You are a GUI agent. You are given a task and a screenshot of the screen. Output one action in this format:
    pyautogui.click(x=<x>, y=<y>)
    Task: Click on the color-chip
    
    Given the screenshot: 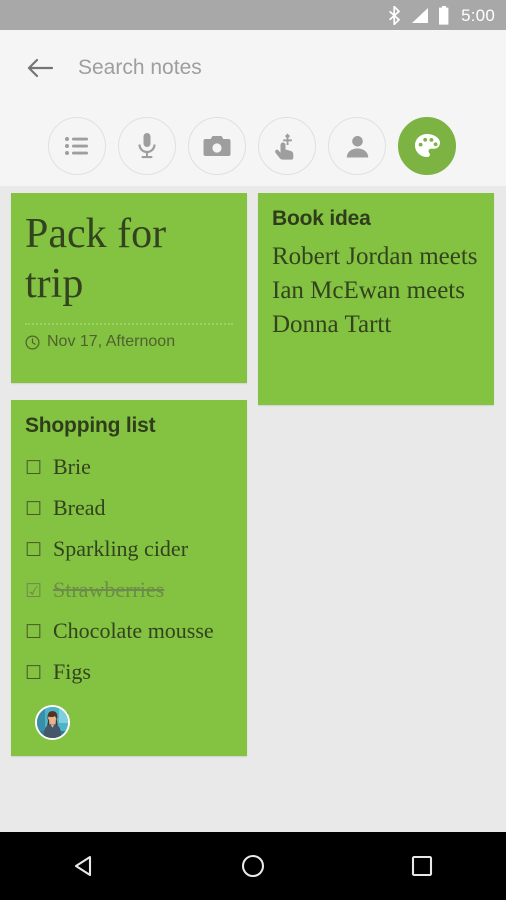 What is the action you would take?
    pyautogui.click(x=427, y=146)
    